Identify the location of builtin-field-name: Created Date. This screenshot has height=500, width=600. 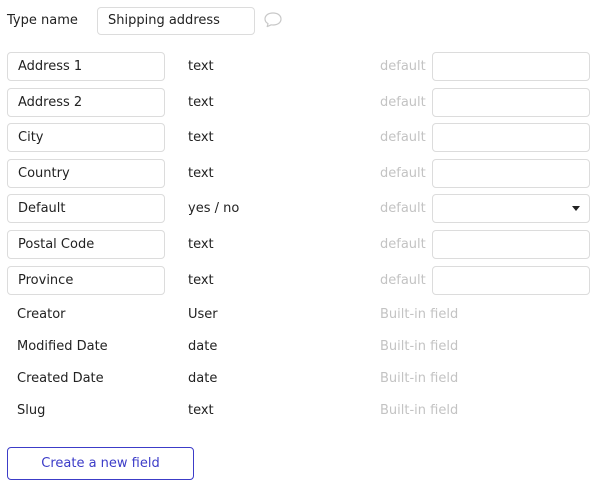
(60, 378).